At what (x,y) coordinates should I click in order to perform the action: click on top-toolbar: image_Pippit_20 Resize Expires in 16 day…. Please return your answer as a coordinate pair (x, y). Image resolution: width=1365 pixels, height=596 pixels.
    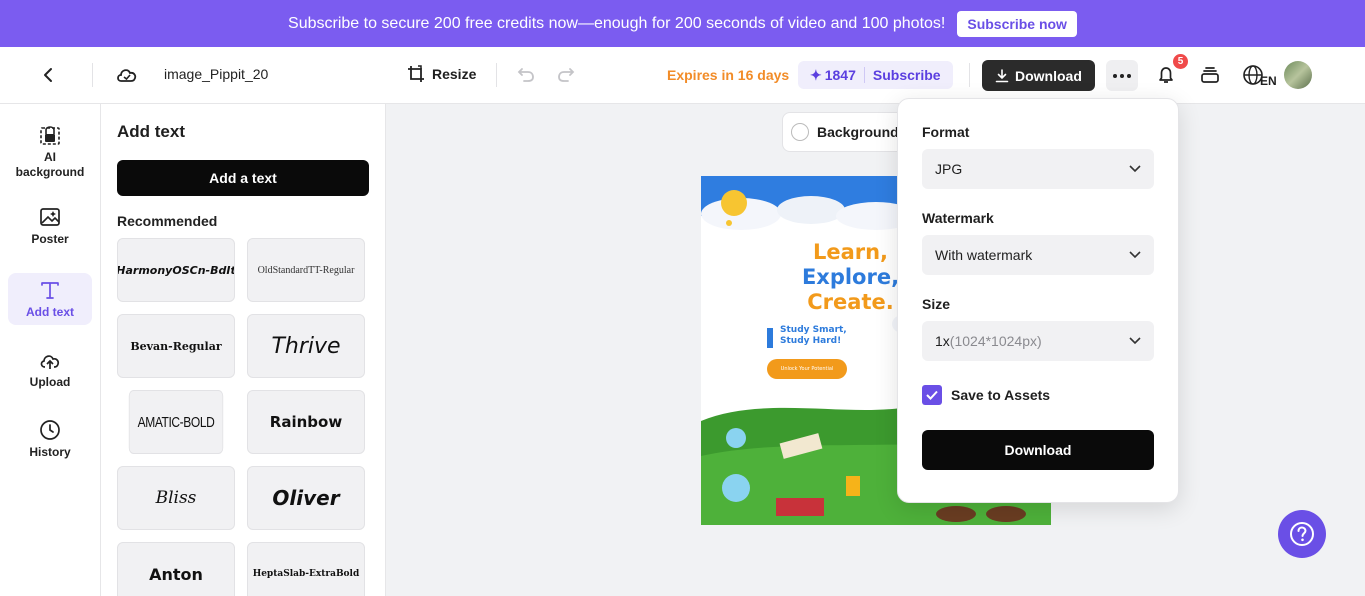
    Looking at the image, I should click on (682, 75).